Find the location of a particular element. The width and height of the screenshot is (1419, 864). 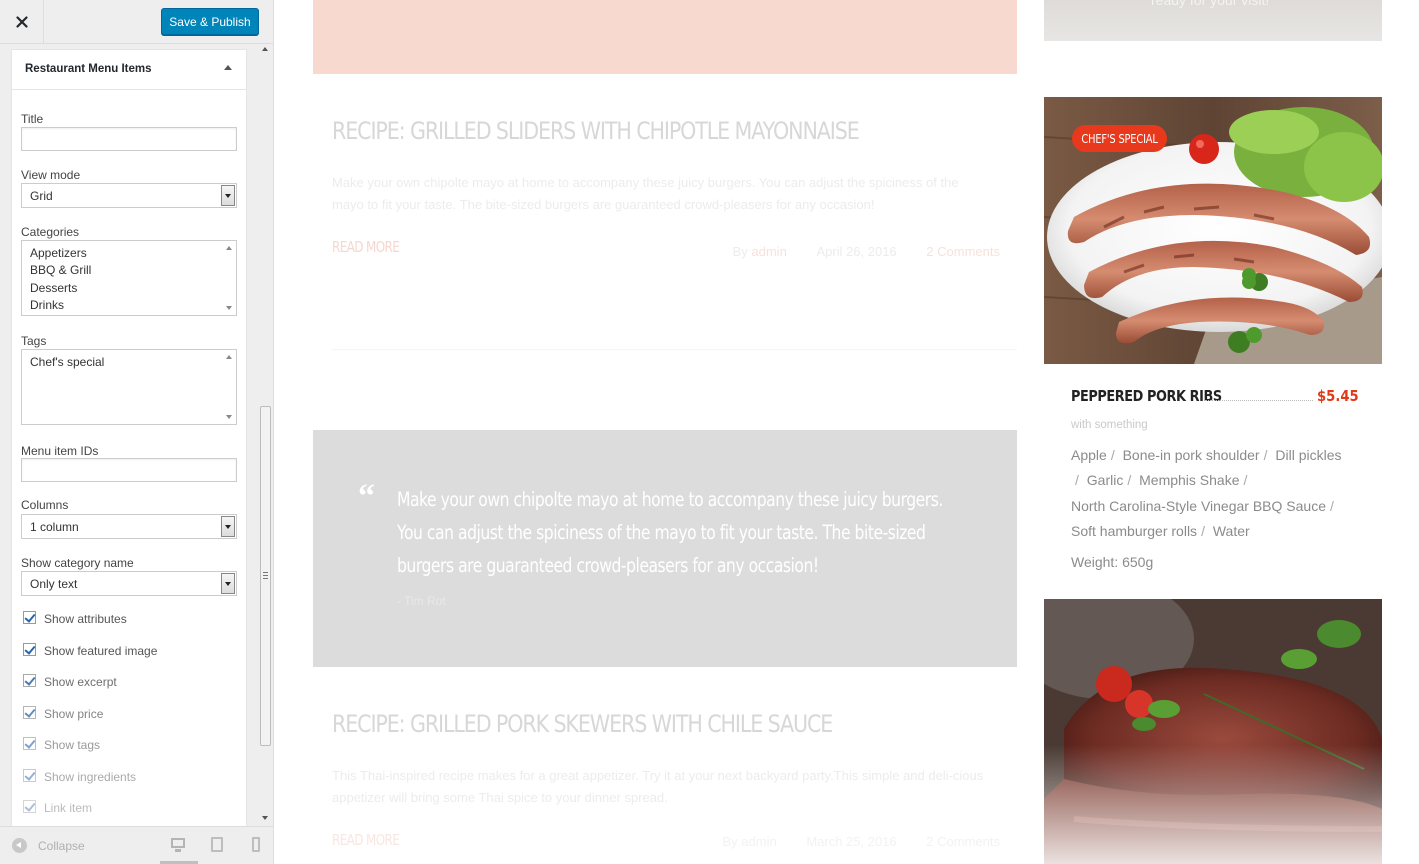

category-option: BBQ & Grill is located at coordinates (60, 270).